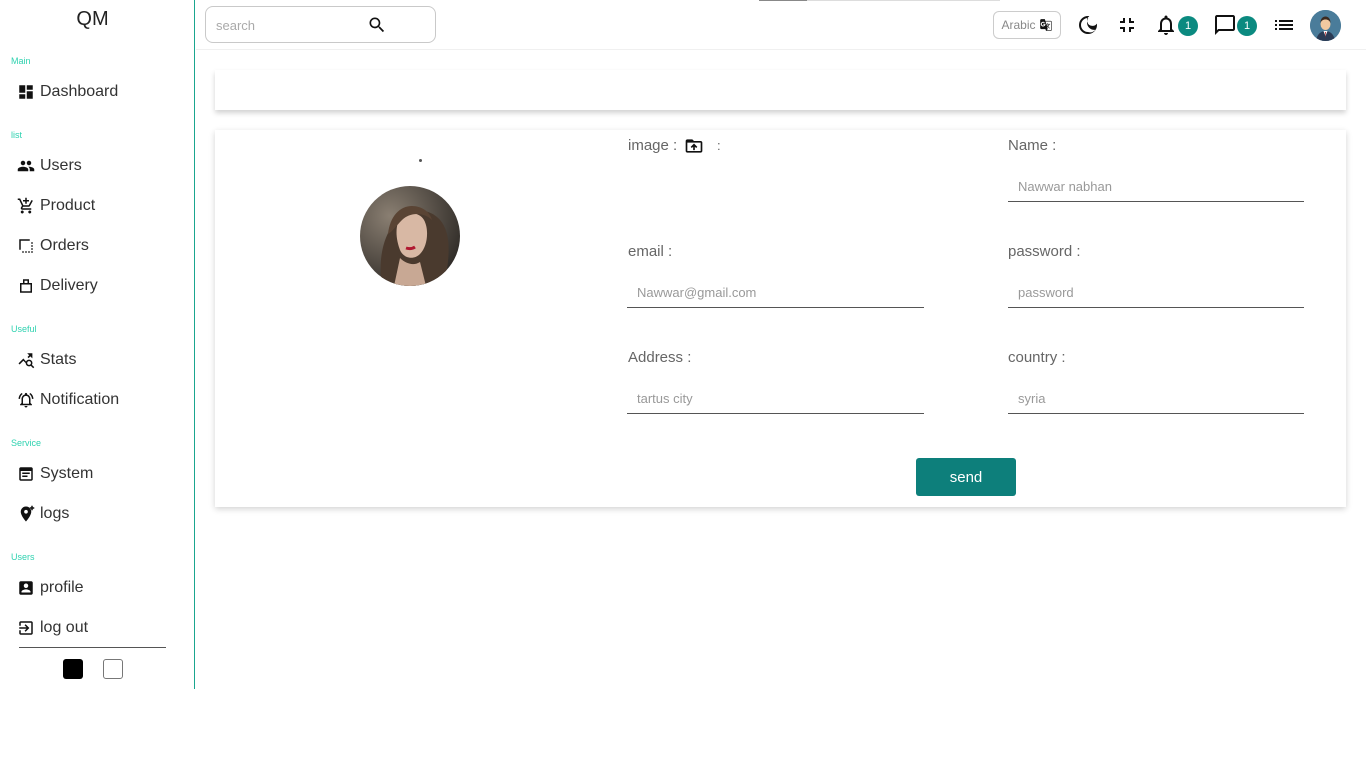  Describe the element at coordinates (25, 205) in the screenshot. I see `cart-icon` at that location.